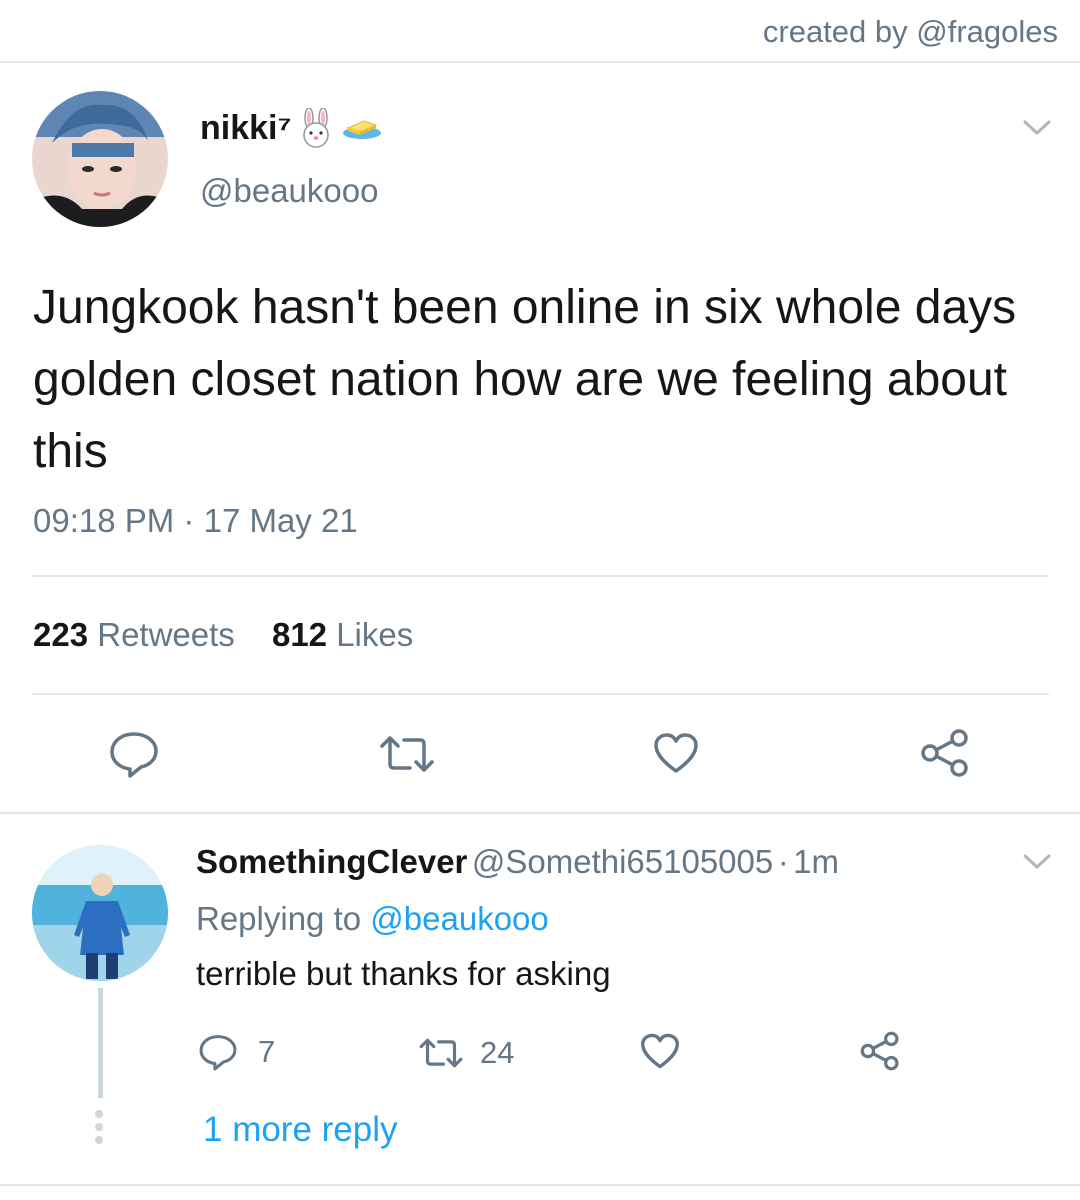 This screenshot has height=1200, width=1080. What do you see at coordinates (299, 634) in the screenshot?
I see `likes-count: 812` at bounding box center [299, 634].